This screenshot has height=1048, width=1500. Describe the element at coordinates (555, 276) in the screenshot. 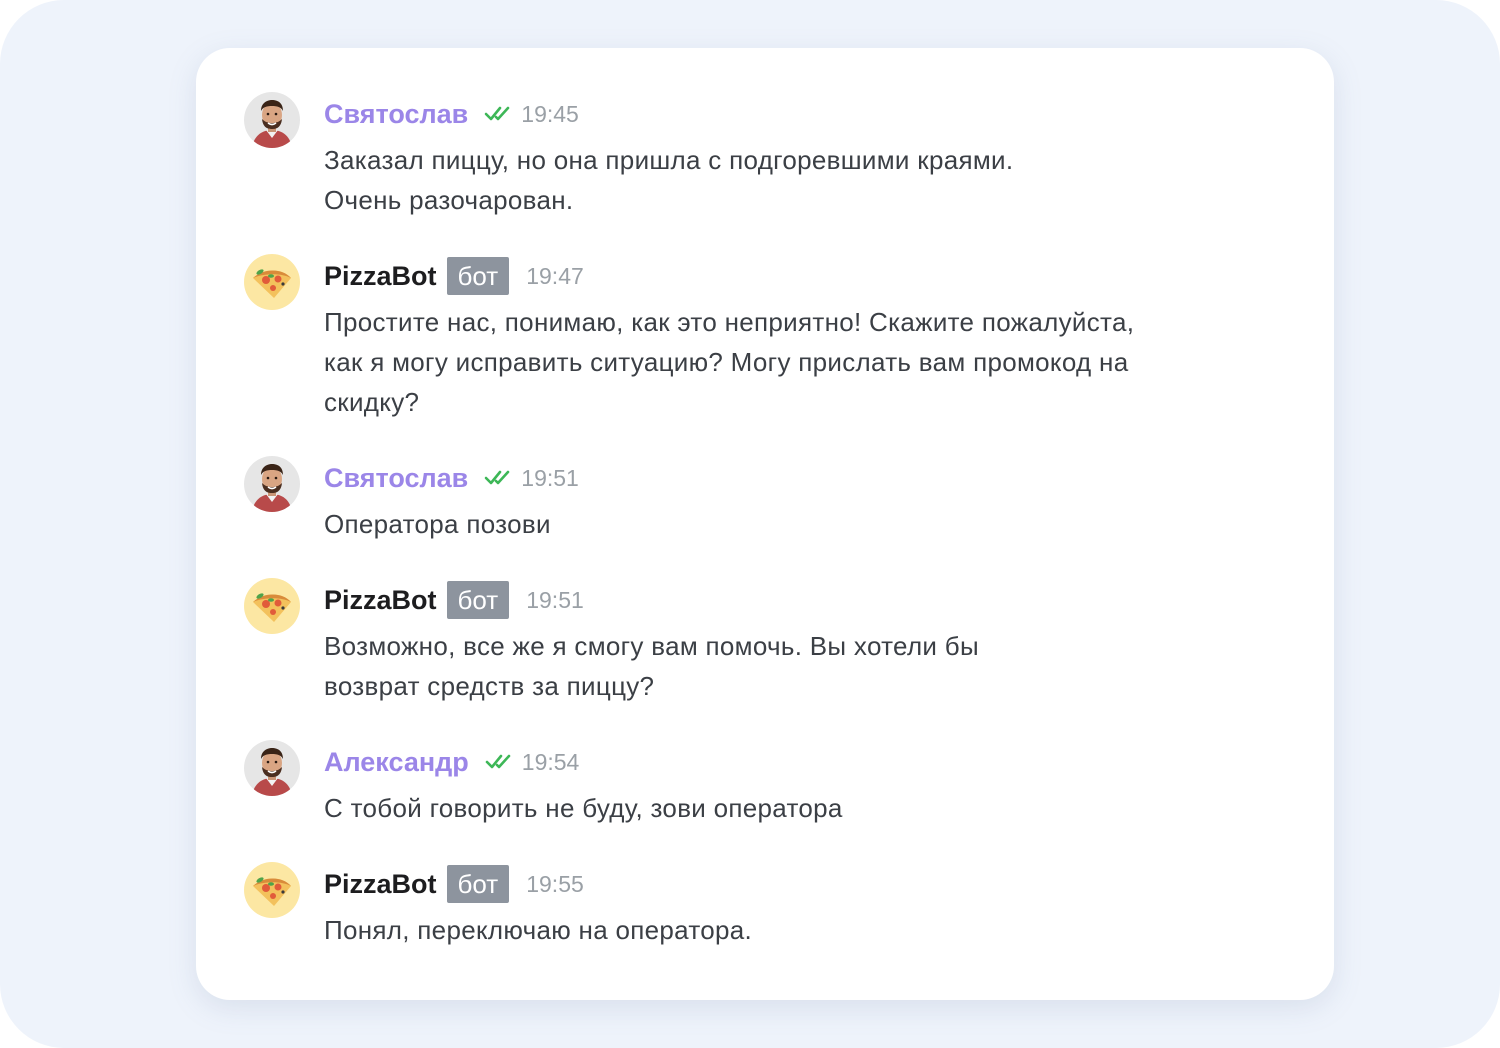

I see `message-time: 19:47` at that location.